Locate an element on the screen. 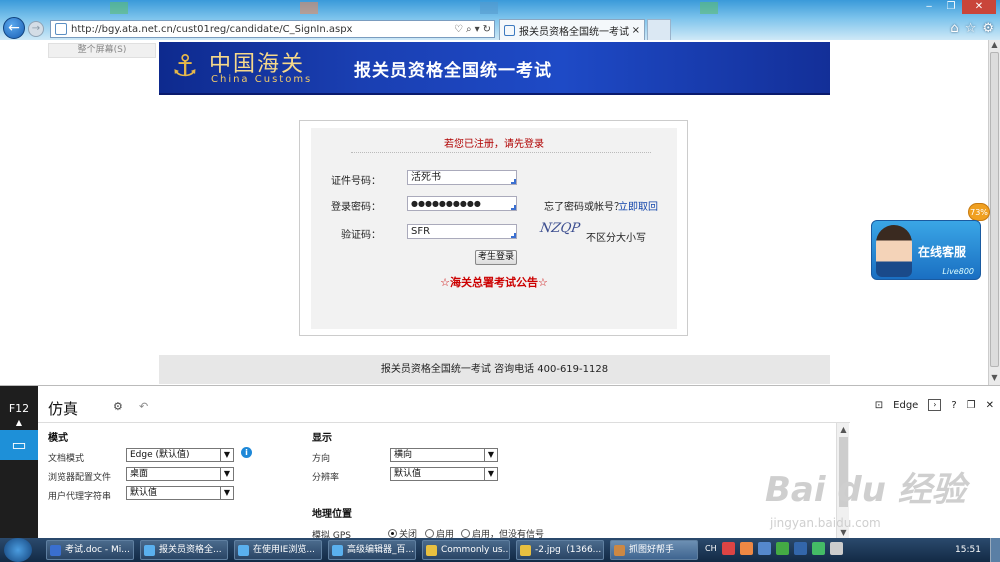  toolbar-icons: ⌂ ☆ ⚙ is located at coordinates (972, 28).